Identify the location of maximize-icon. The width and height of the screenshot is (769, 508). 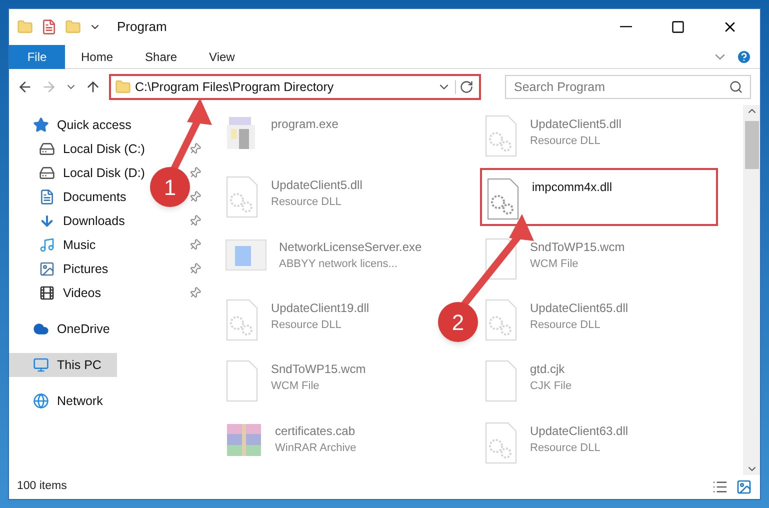
(678, 27).